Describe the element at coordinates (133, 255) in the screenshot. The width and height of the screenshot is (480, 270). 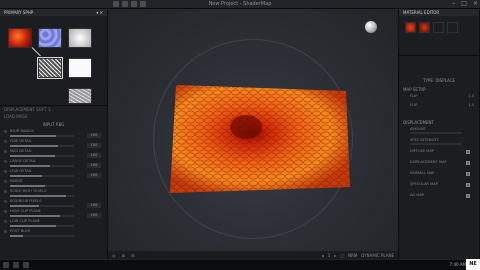
I see `menu-icon: ☰` at that location.